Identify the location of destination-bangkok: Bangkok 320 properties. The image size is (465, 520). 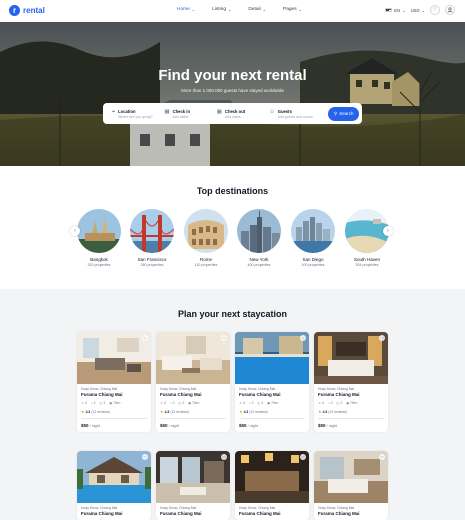
(99, 238).